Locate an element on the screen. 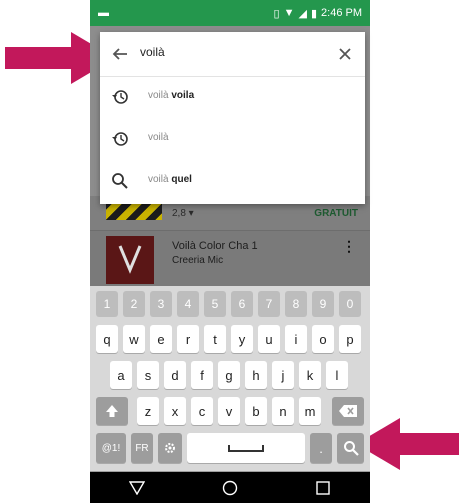 This screenshot has width=459, height=503. back-triangle-icon is located at coordinates (136, 487).